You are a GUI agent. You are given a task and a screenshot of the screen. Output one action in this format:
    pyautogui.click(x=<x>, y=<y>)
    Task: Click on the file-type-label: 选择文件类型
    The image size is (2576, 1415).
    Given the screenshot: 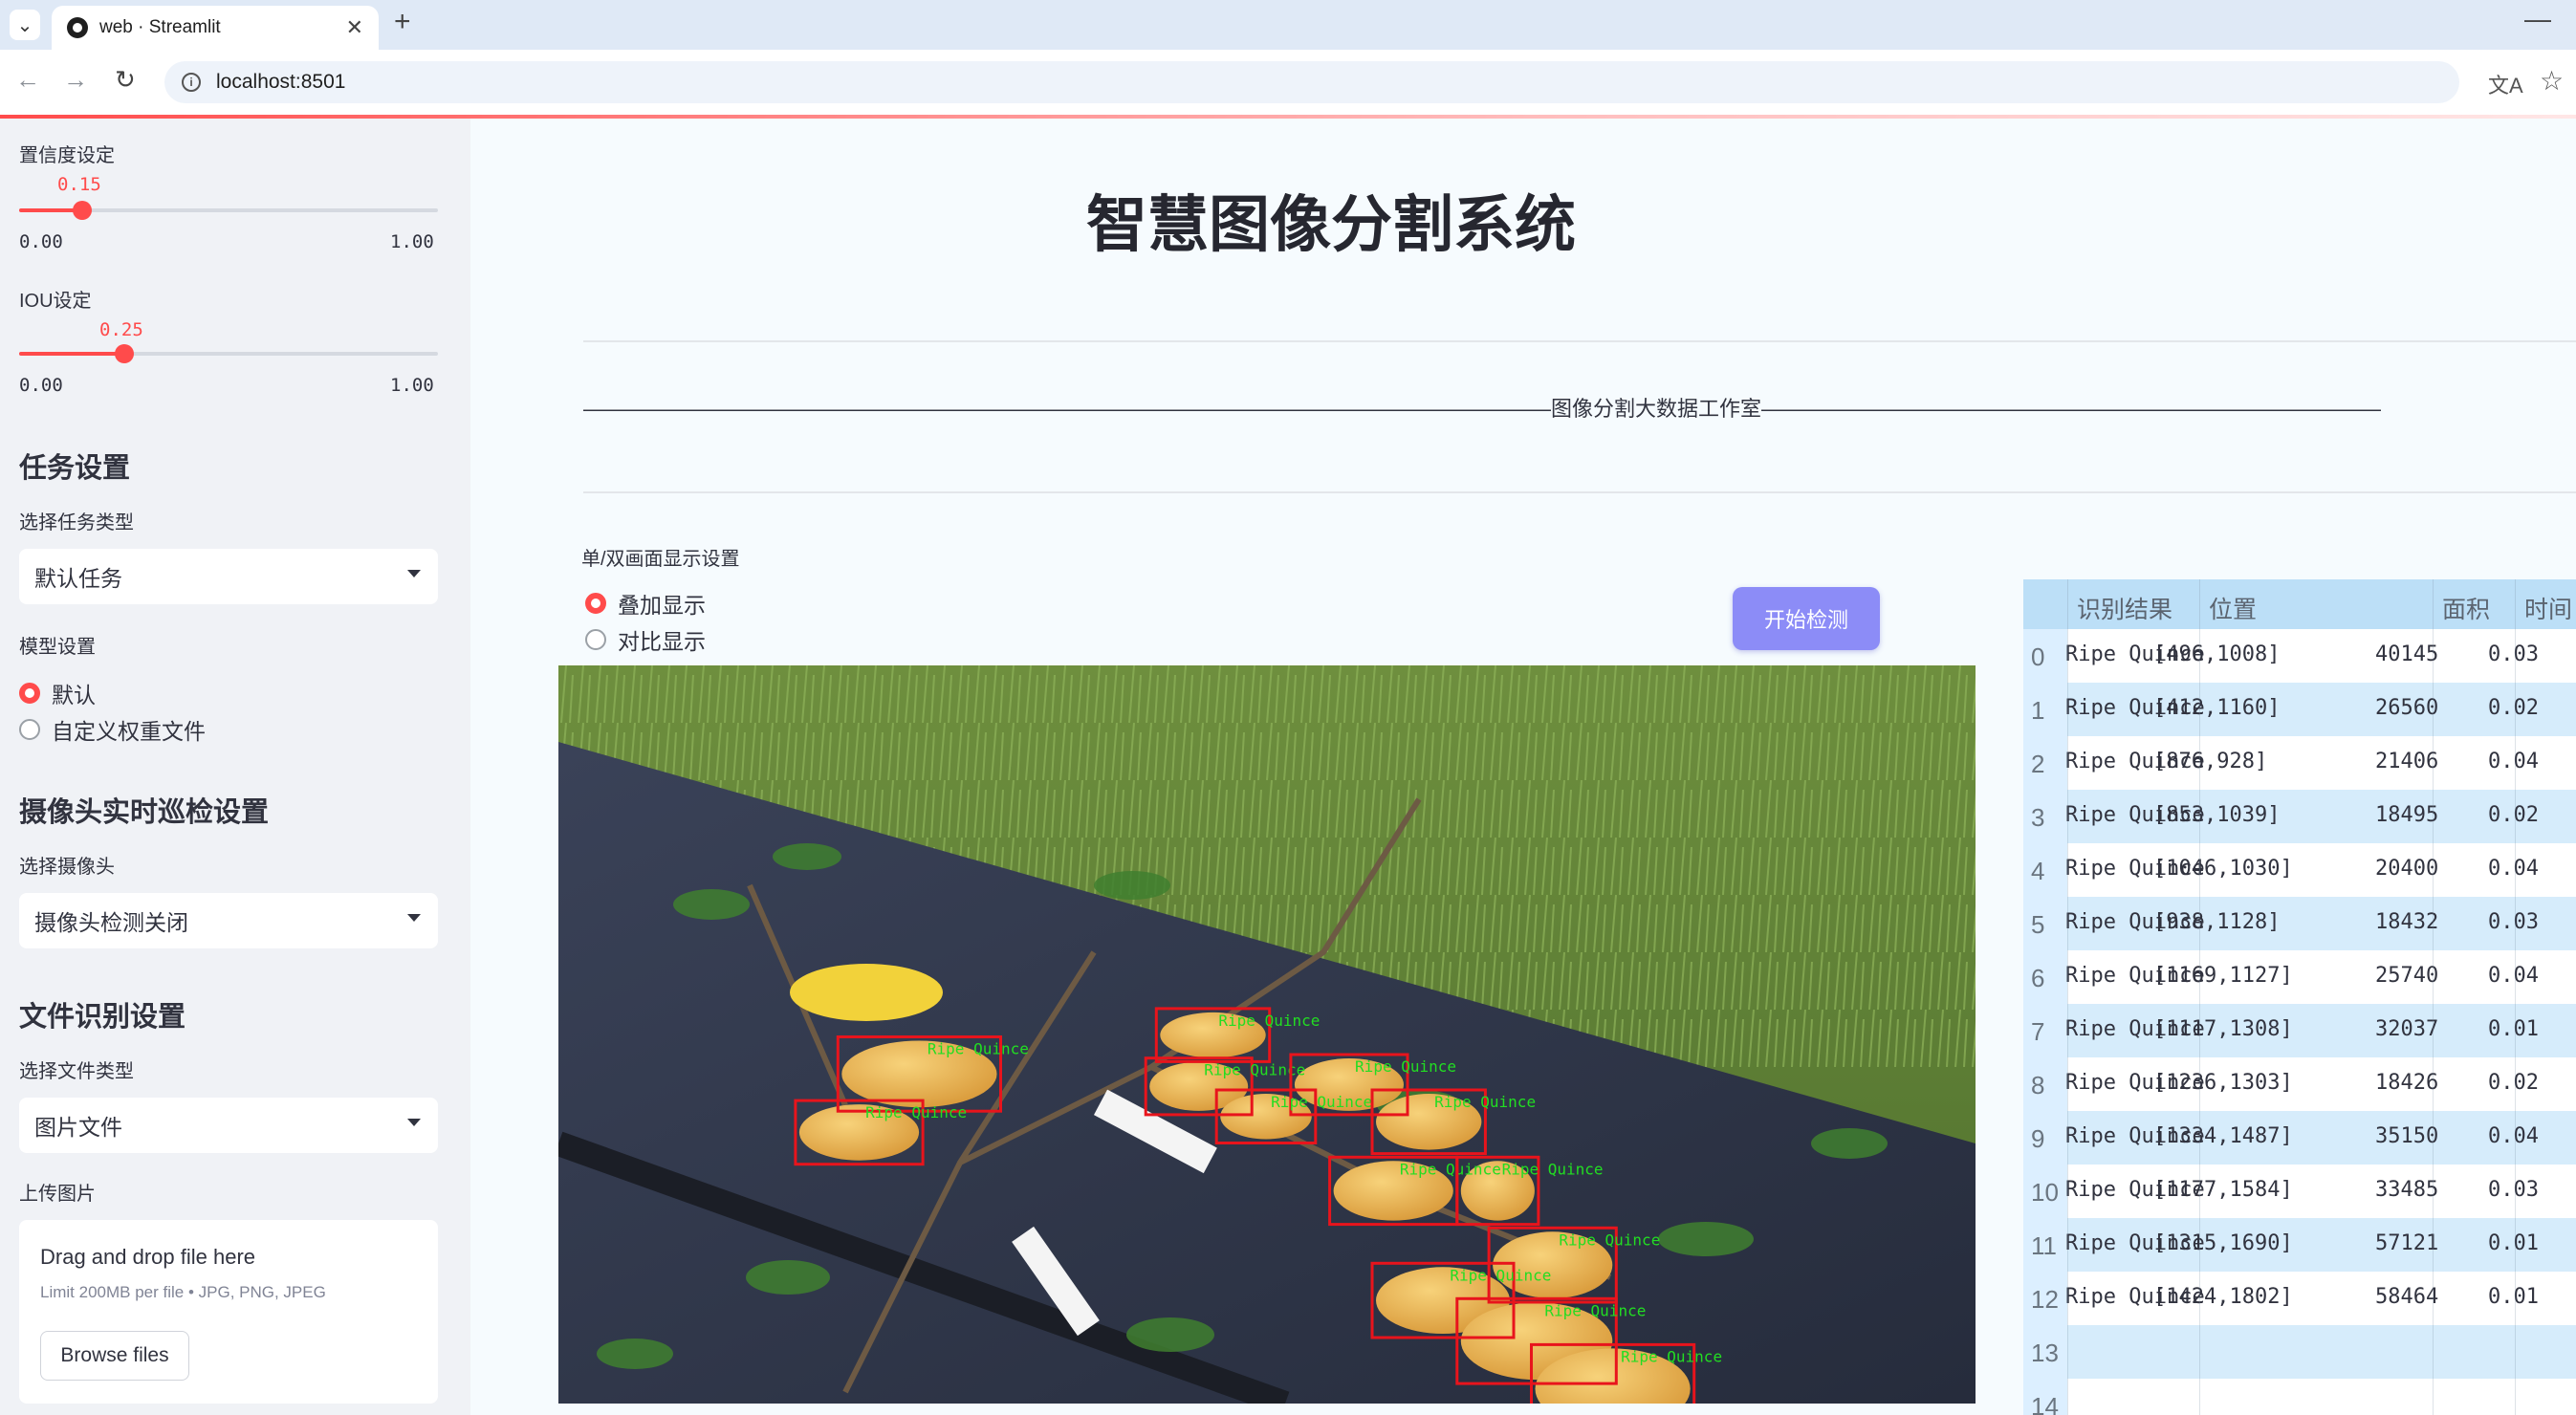 What is the action you would take?
    pyautogui.click(x=76, y=1072)
    